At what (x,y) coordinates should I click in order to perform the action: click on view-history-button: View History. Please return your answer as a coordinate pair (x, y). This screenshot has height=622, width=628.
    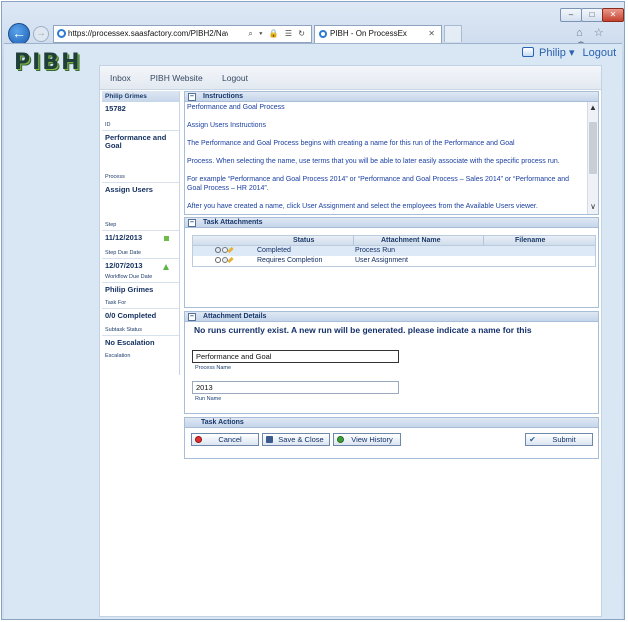
    Looking at the image, I should click on (367, 439).